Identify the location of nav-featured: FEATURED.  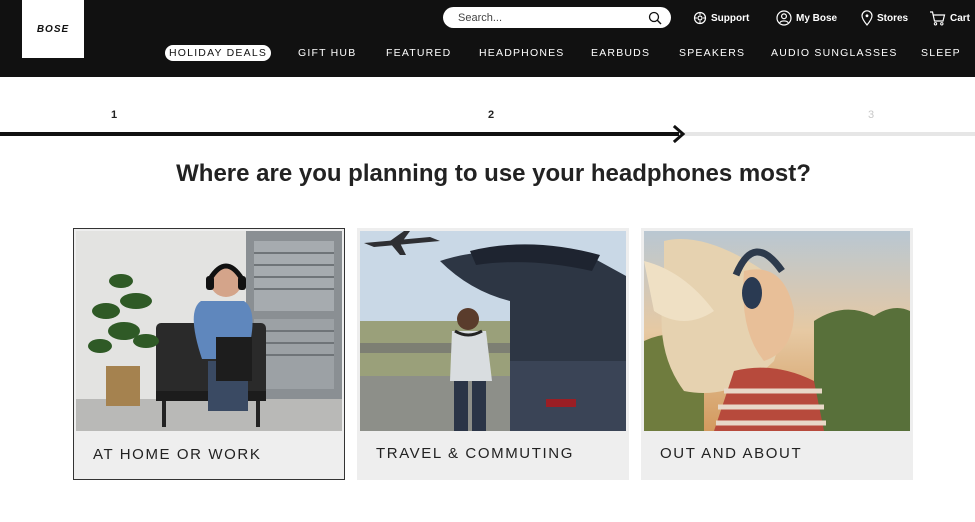
(418, 53).